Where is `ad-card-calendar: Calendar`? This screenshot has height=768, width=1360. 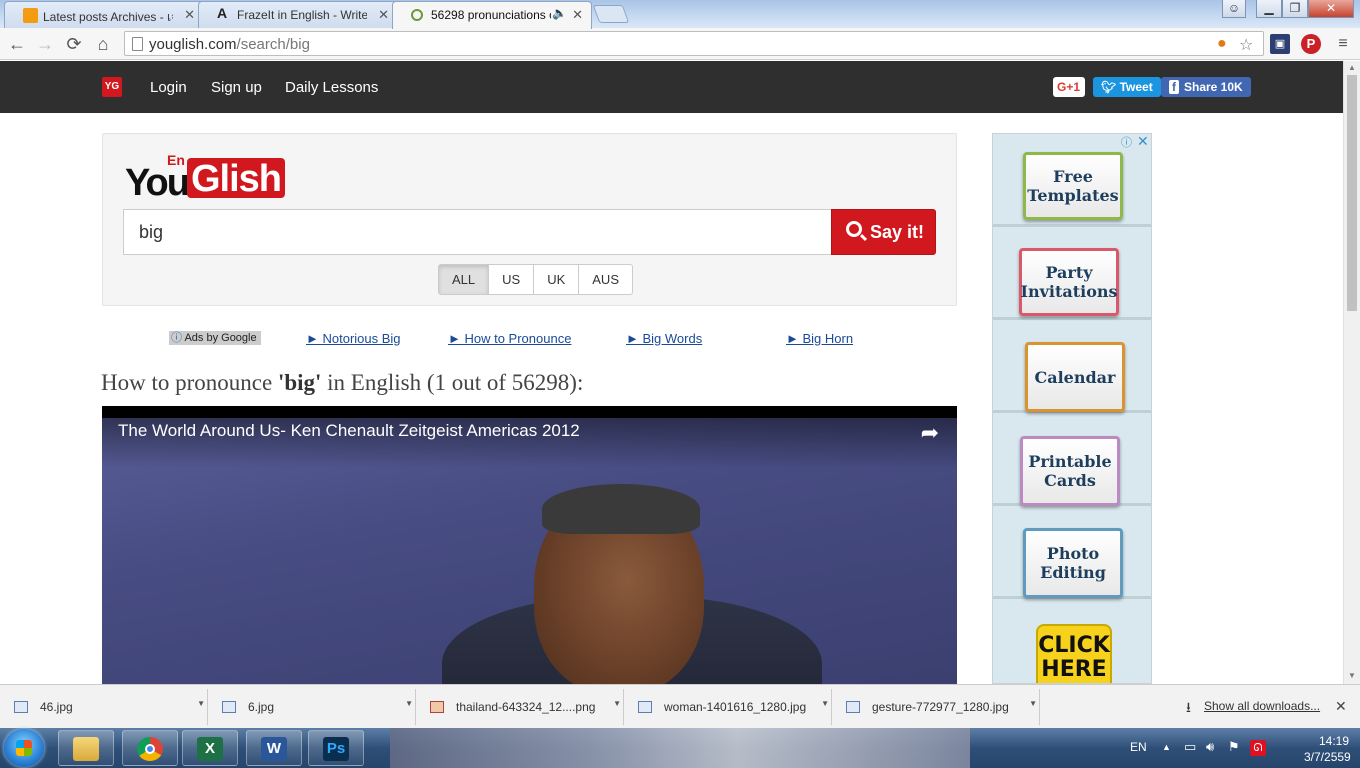
ad-card-calendar: Calendar is located at coordinates (1075, 377).